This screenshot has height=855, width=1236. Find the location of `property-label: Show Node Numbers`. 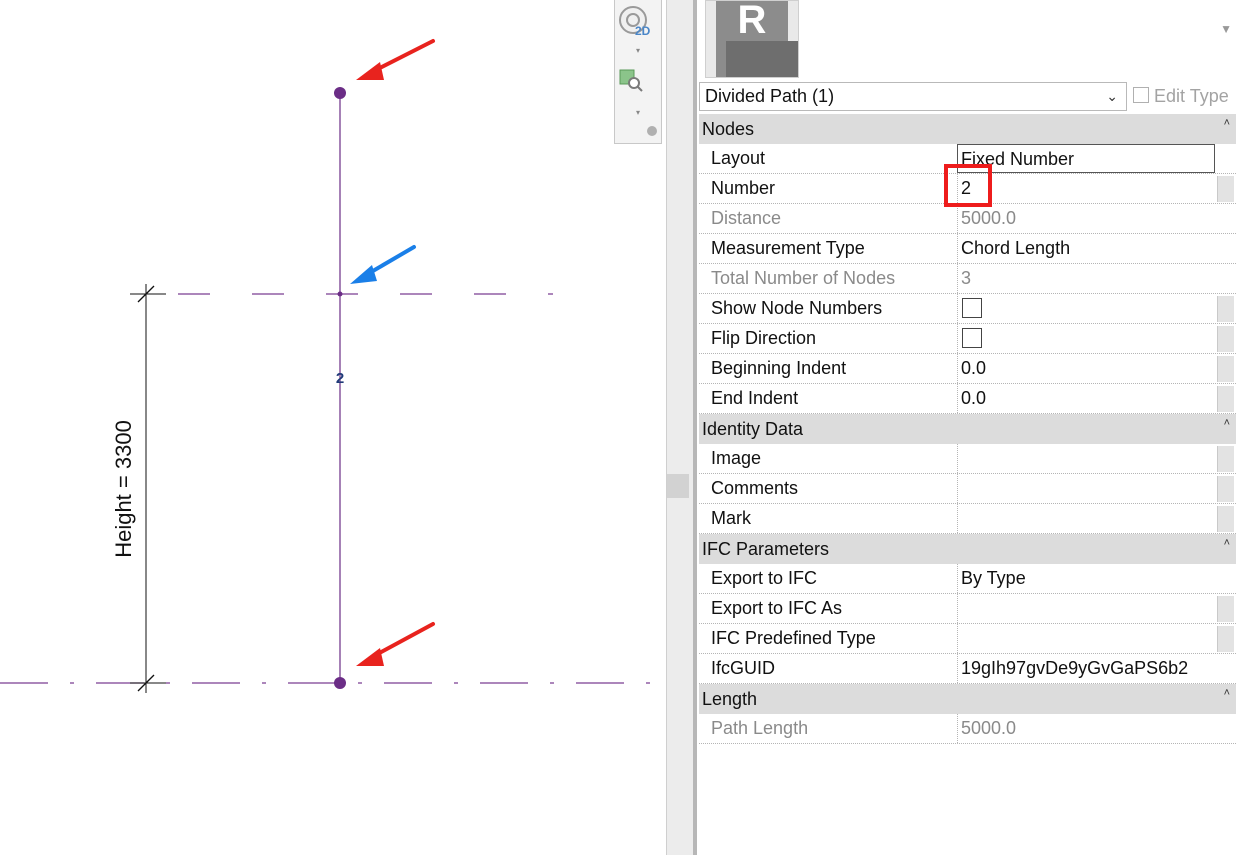

property-label: Show Node Numbers is located at coordinates (797, 308).